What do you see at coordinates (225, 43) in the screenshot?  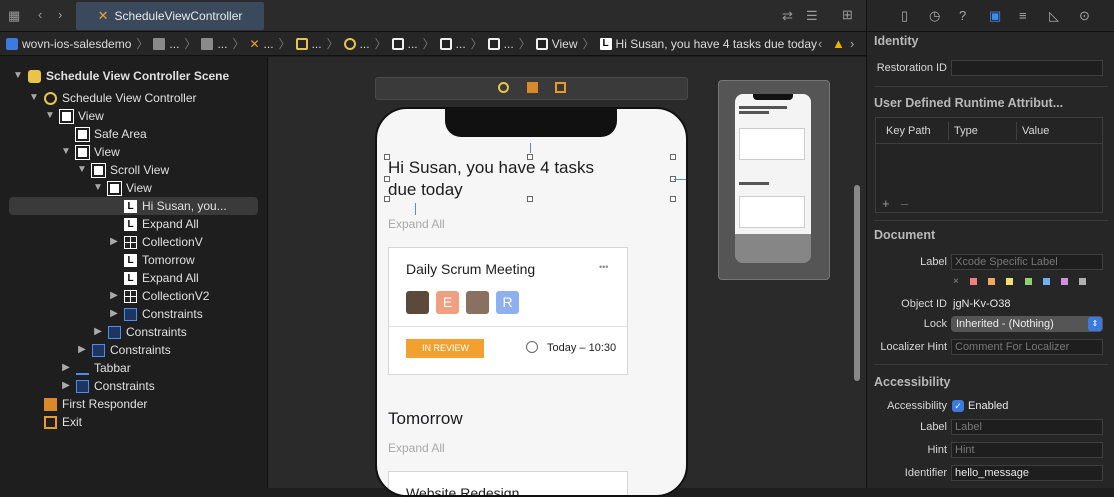 I see `breadcrumb-folder-2: ... 〉` at bounding box center [225, 43].